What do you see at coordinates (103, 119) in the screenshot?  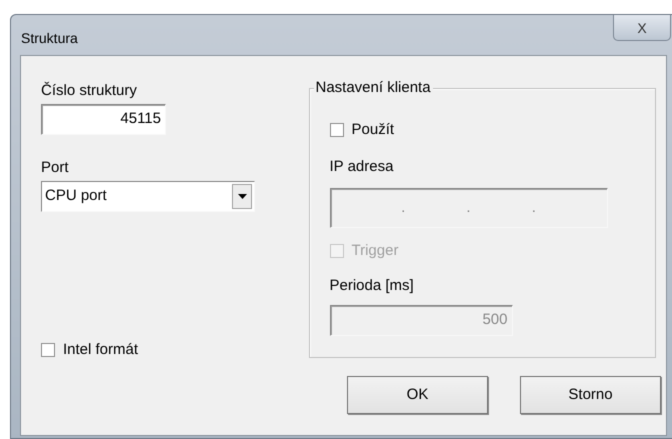 I see `structure-number-field: 45115` at bounding box center [103, 119].